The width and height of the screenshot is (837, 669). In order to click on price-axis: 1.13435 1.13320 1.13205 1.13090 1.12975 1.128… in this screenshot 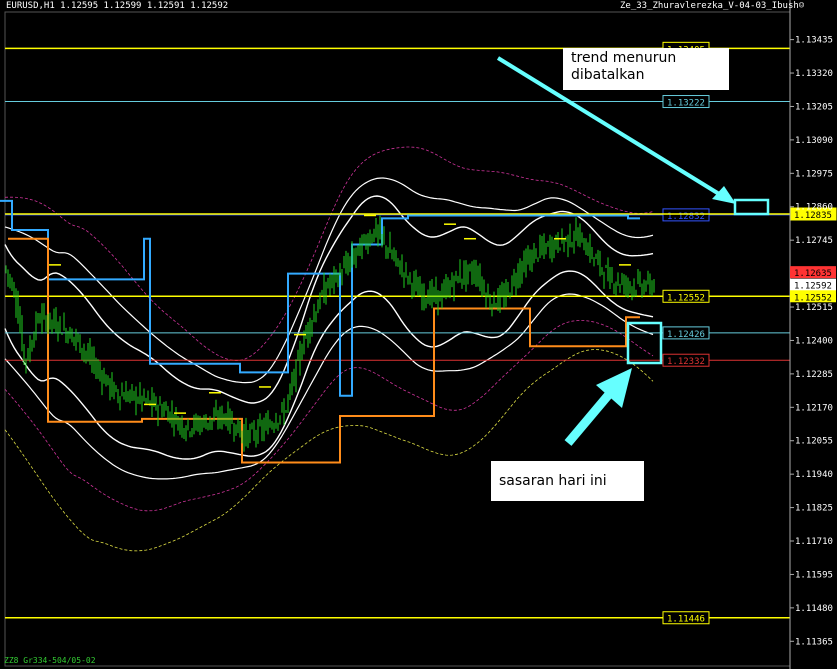, I will do `click(812, 334)`.